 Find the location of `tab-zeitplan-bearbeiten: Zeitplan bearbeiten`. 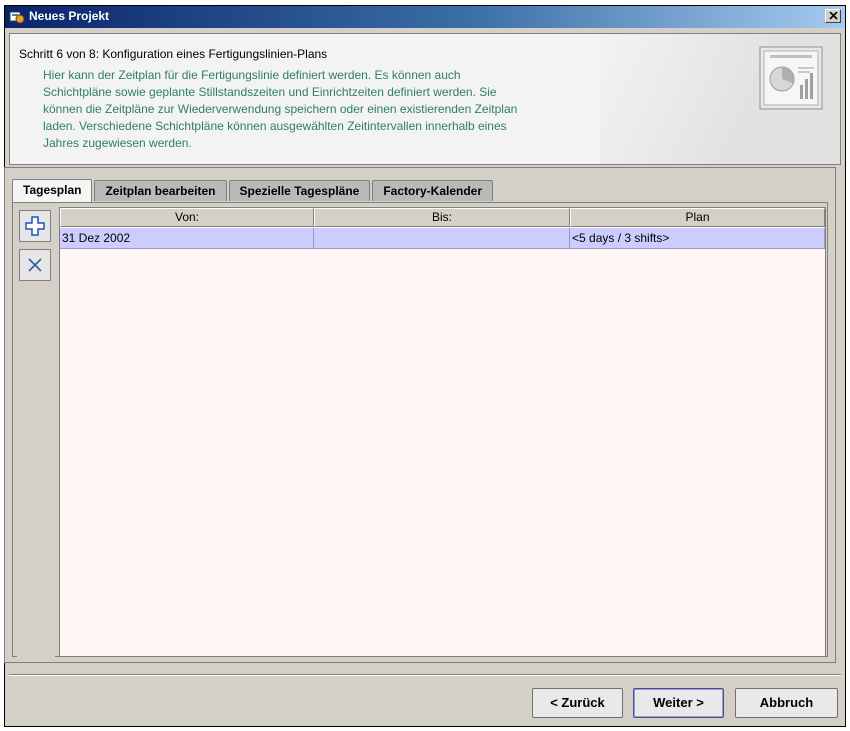

tab-zeitplan-bearbeiten: Zeitplan bearbeiten is located at coordinates (160, 190).